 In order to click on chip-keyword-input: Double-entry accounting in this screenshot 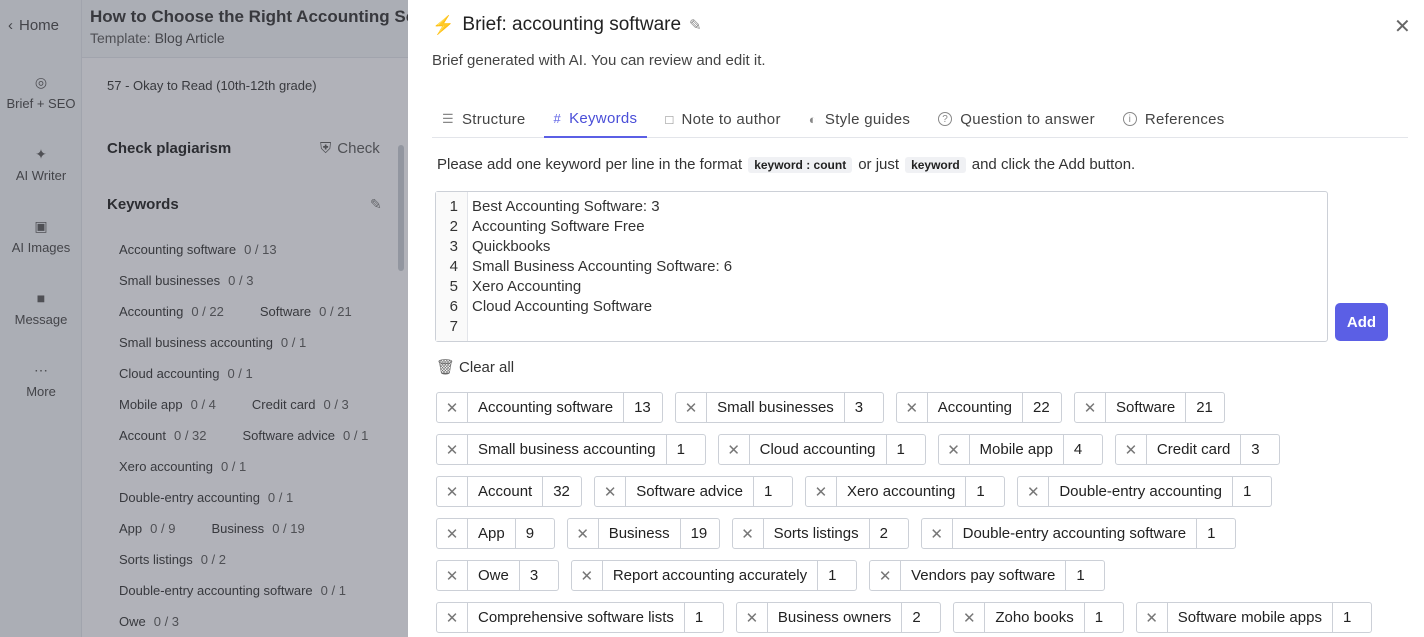, I will do `click(1141, 491)`.